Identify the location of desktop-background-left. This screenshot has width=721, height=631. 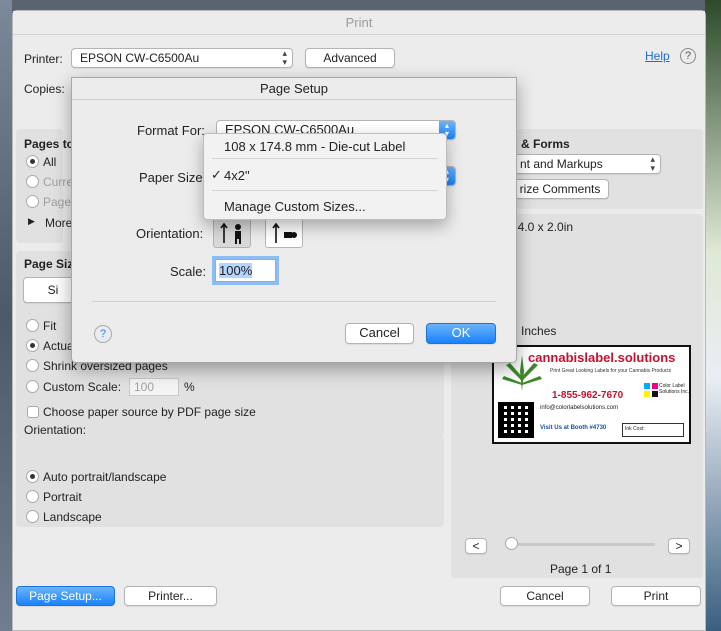
(6, 315).